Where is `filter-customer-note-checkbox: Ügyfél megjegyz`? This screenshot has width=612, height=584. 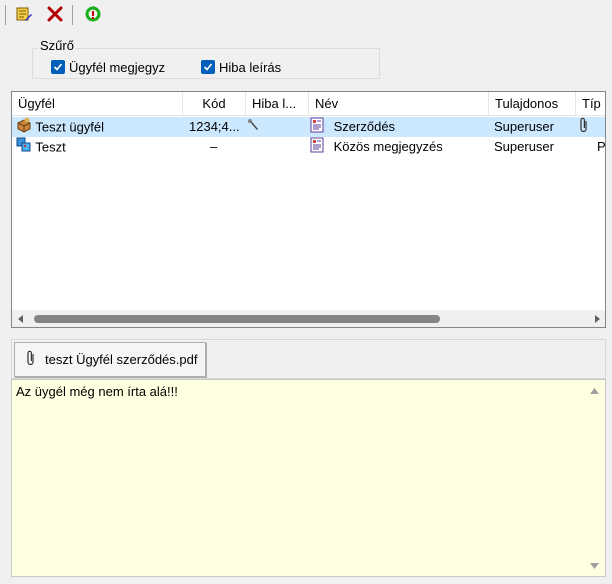
filter-customer-note-checkbox: Ügyfél megjegyz is located at coordinates (108, 67).